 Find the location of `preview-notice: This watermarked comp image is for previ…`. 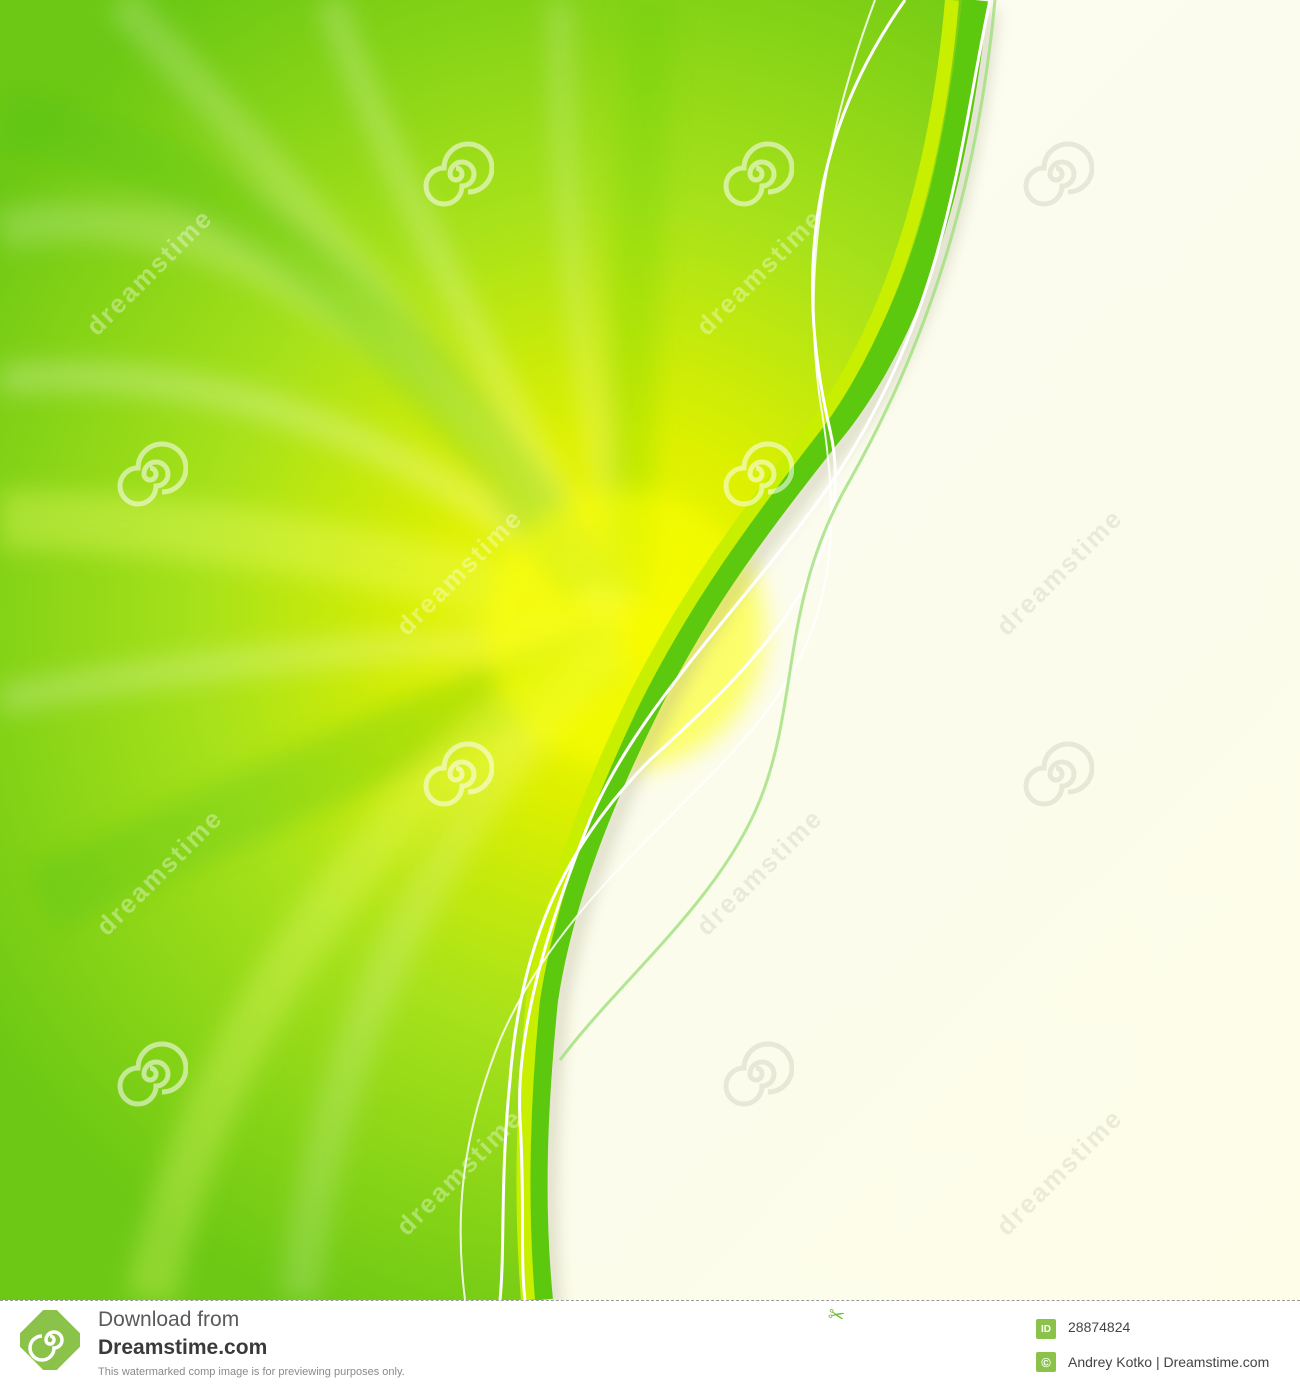

preview-notice: This watermarked comp image is for previ… is located at coordinates (251, 1372).